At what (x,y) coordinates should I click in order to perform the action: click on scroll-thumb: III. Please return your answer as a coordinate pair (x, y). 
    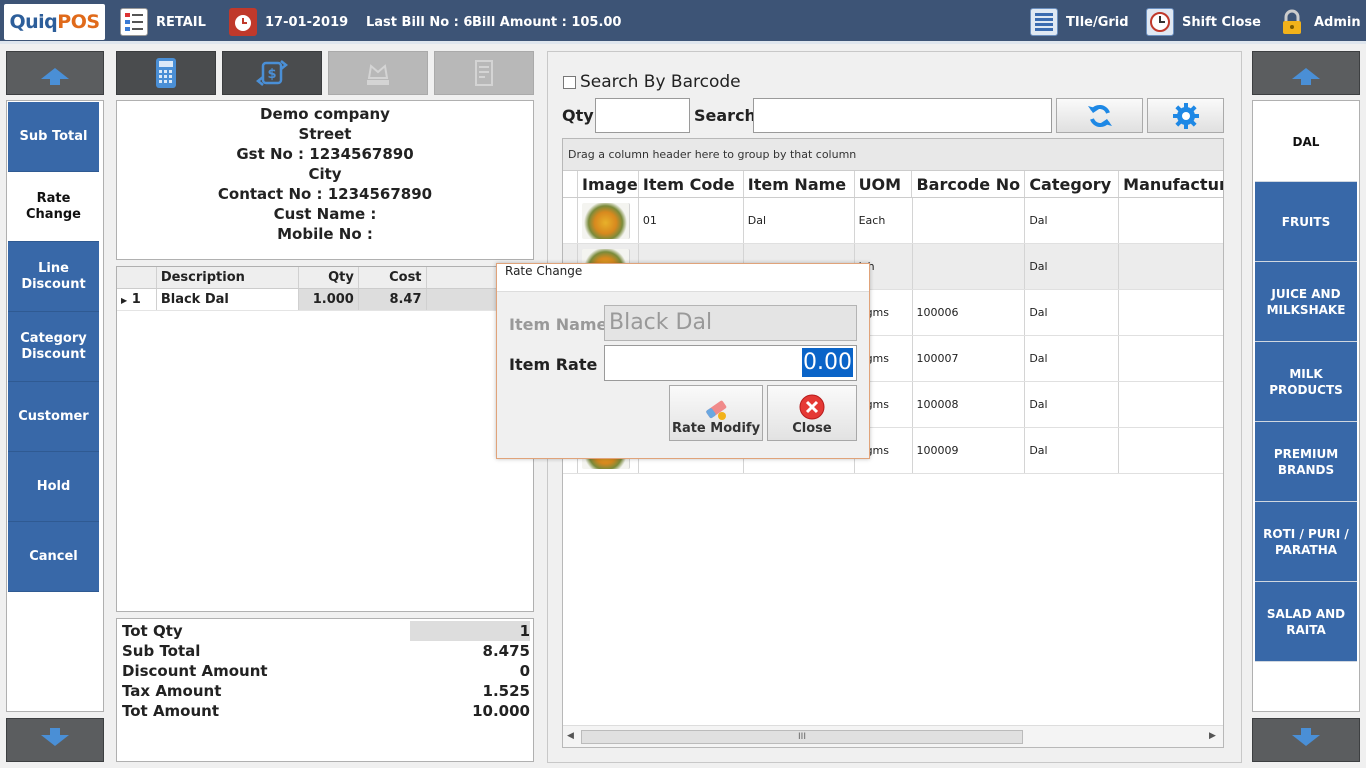
    Looking at the image, I should click on (802, 737).